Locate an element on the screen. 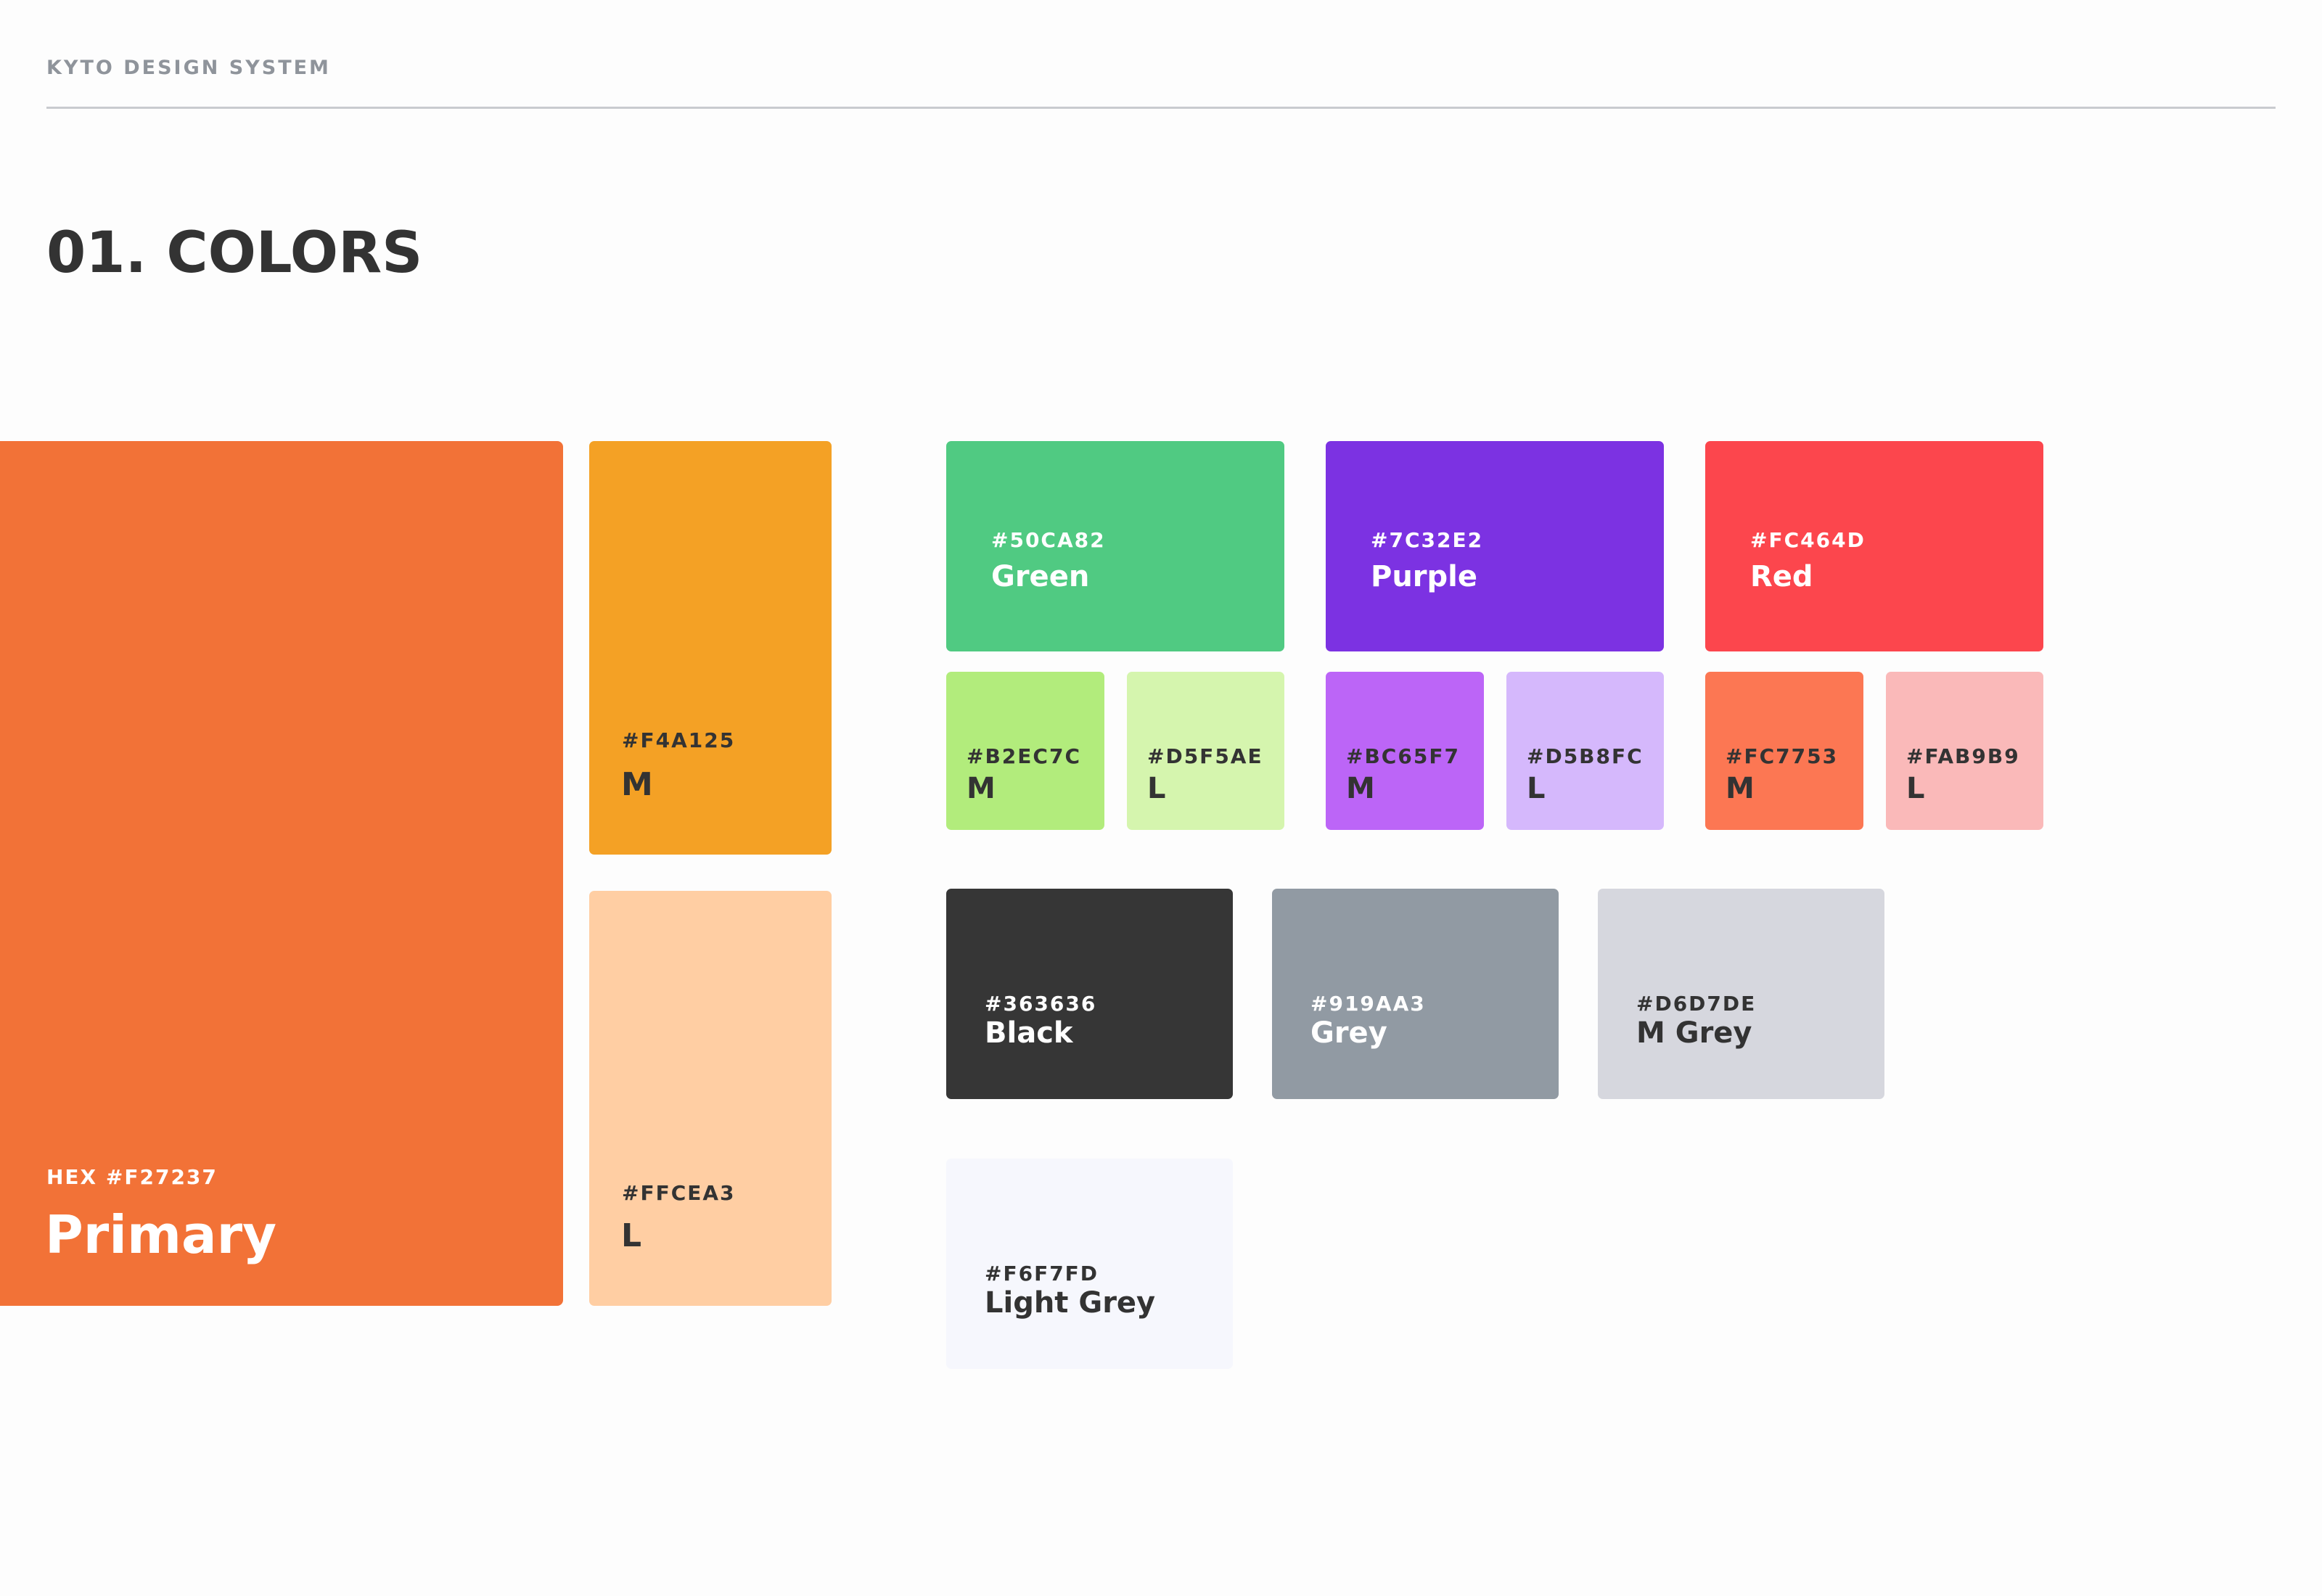 This screenshot has height=1596, width=2322. swatch-grey: #919AA3 Grey is located at coordinates (1415, 994).